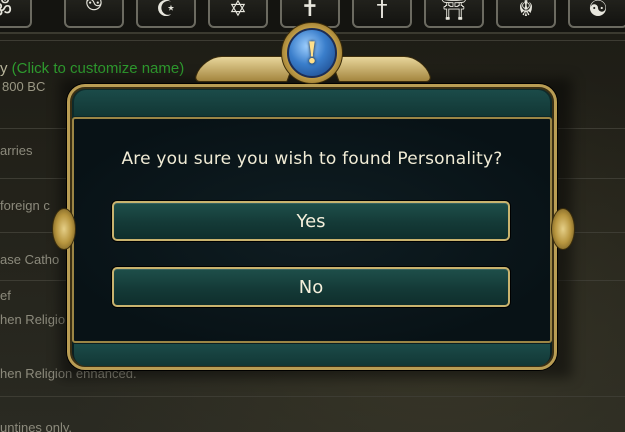 The height and width of the screenshot is (432, 625). Describe the element at coordinates (312, 103) in the screenshot. I see `dialog-top-band` at that location.